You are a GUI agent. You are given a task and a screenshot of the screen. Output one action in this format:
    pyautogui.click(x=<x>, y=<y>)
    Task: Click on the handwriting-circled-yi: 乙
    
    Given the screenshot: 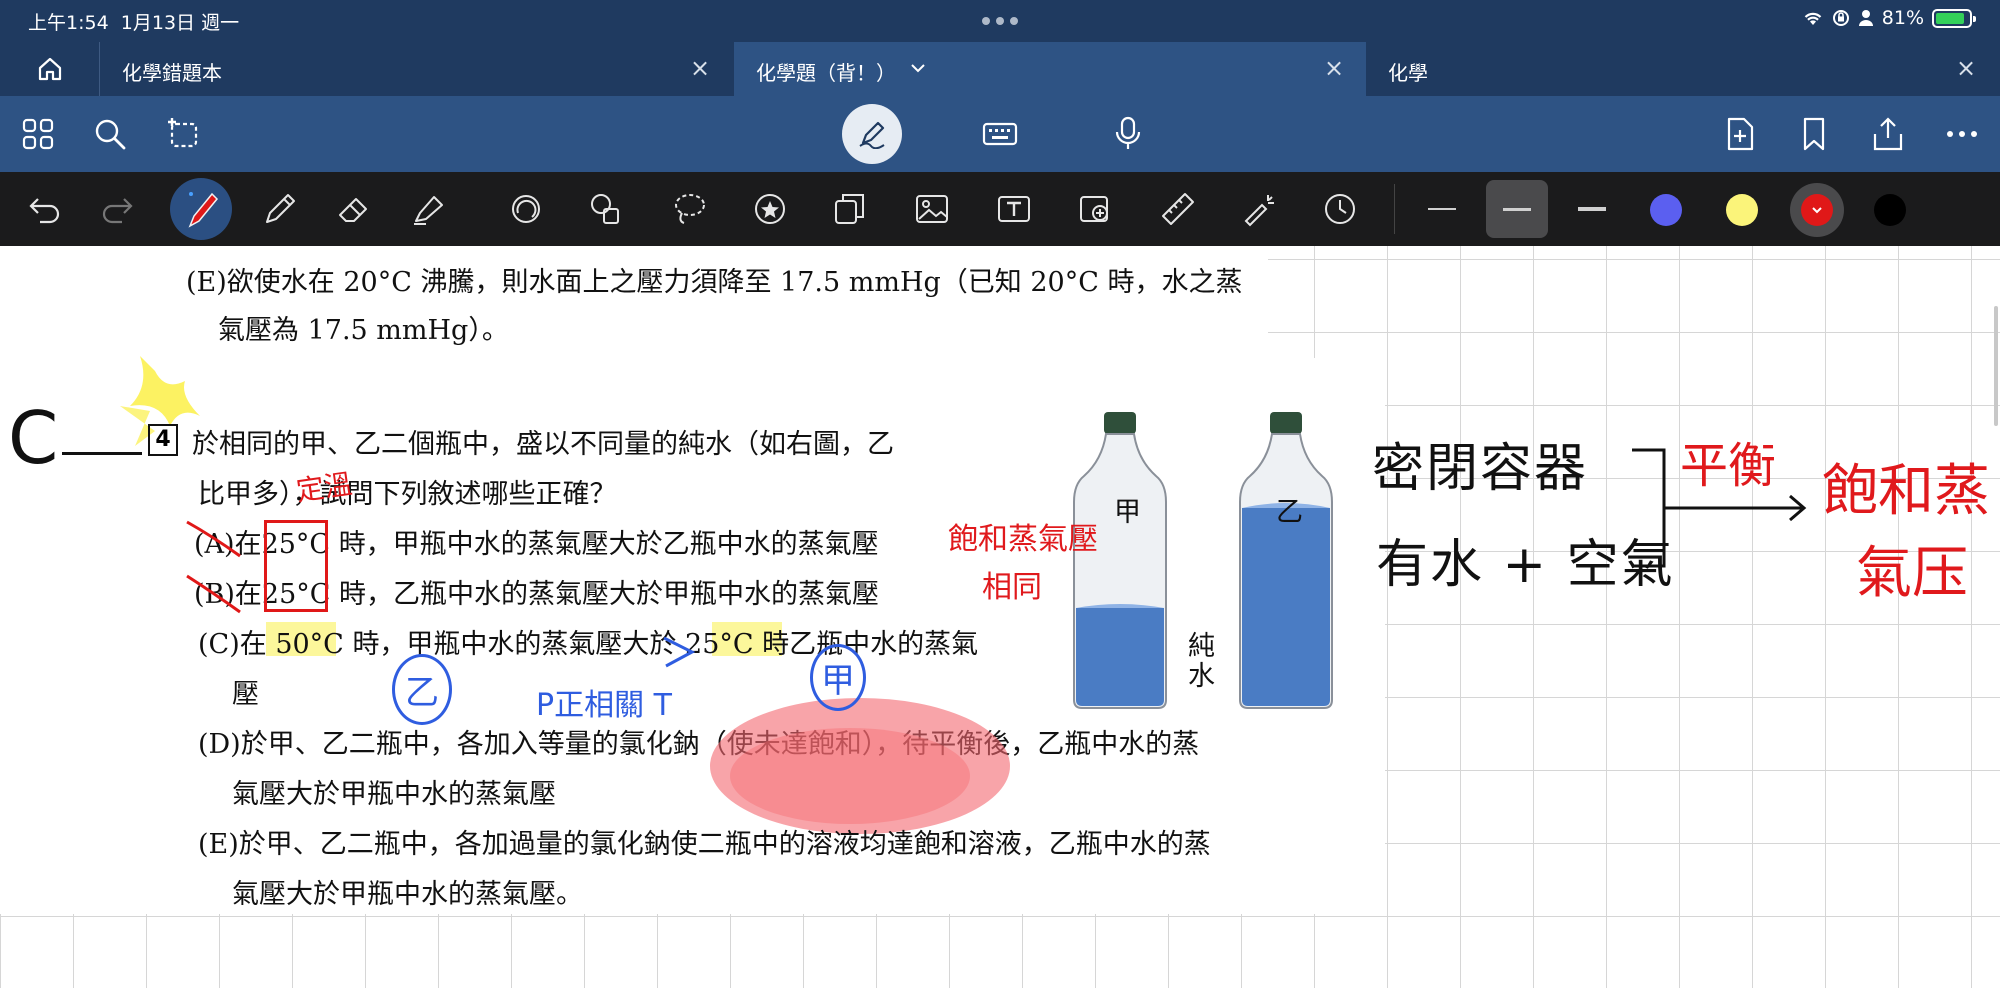 What is the action you would take?
    pyautogui.click(x=422, y=689)
    